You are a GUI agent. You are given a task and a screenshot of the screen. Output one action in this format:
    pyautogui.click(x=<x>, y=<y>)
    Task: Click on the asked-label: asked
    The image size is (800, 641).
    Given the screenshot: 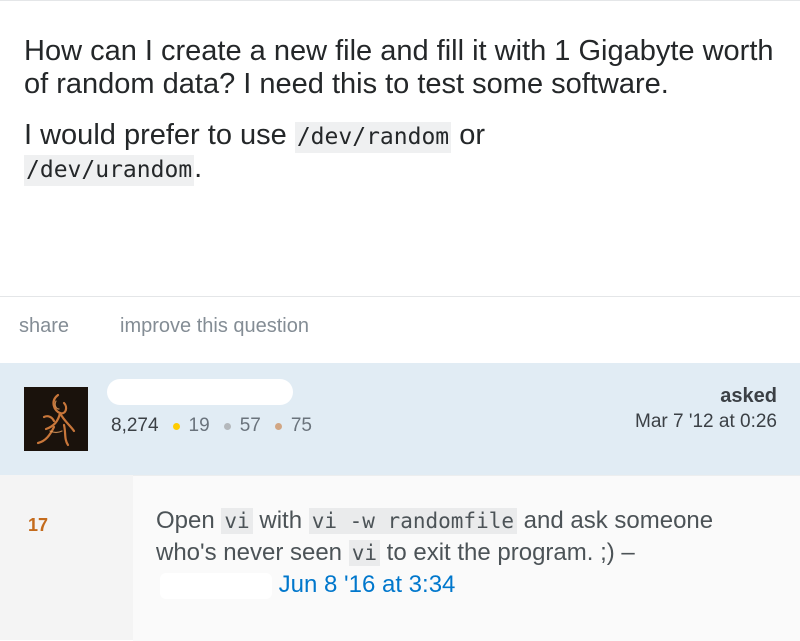 What is the action you would take?
    pyautogui.click(x=748, y=396)
    